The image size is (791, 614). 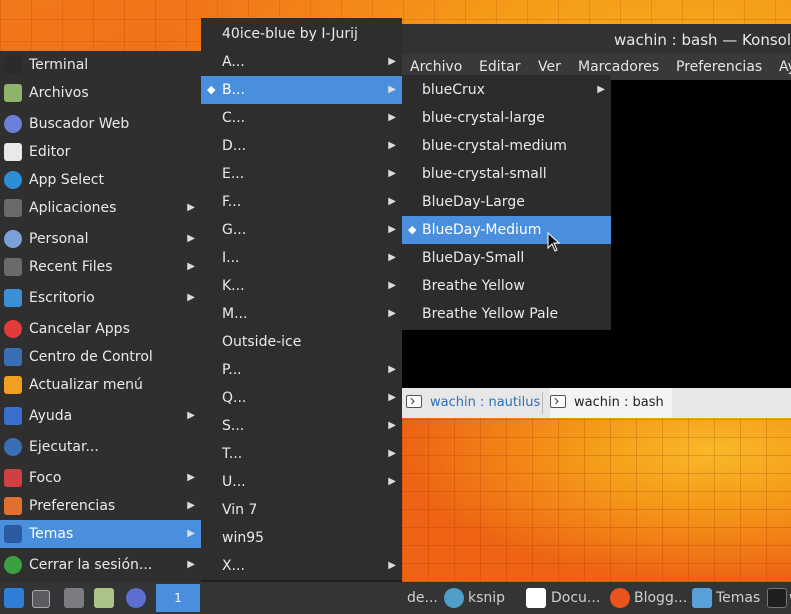 What do you see at coordinates (473, 202) in the screenshot?
I see `b-theme-item-label: BlueDay-Large` at bounding box center [473, 202].